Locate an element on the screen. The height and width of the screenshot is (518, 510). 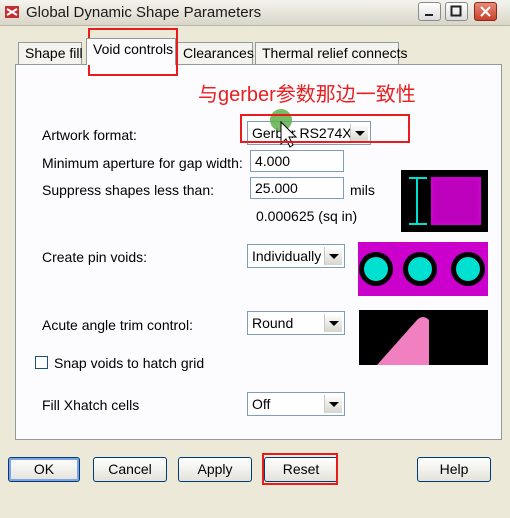
suppress-shapes-area: 0.000625 (sq in) is located at coordinates (307, 216).